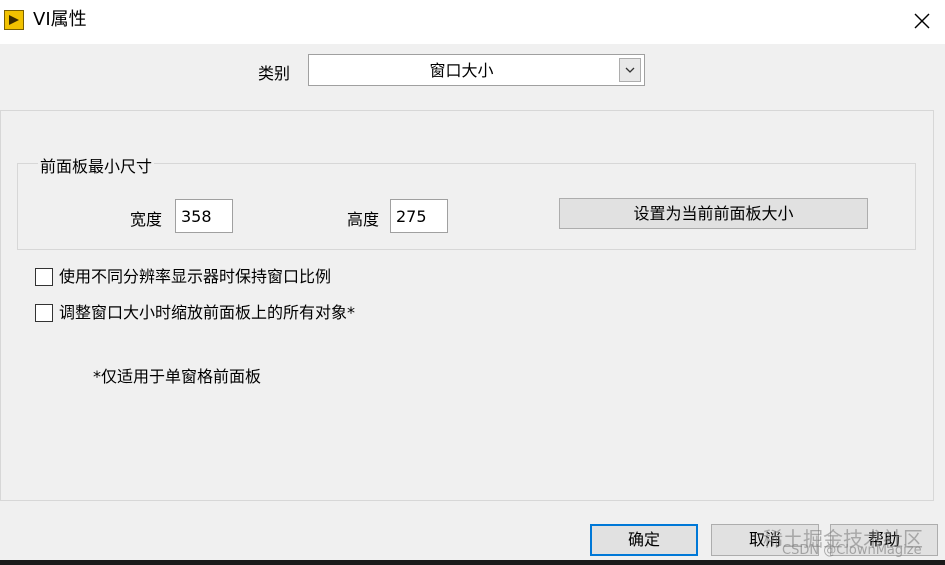 Image resolution: width=945 pixels, height=565 pixels. What do you see at coordinates (419, 216) in the screenshot?
I see `height-input` at bounding box center [419, 216].